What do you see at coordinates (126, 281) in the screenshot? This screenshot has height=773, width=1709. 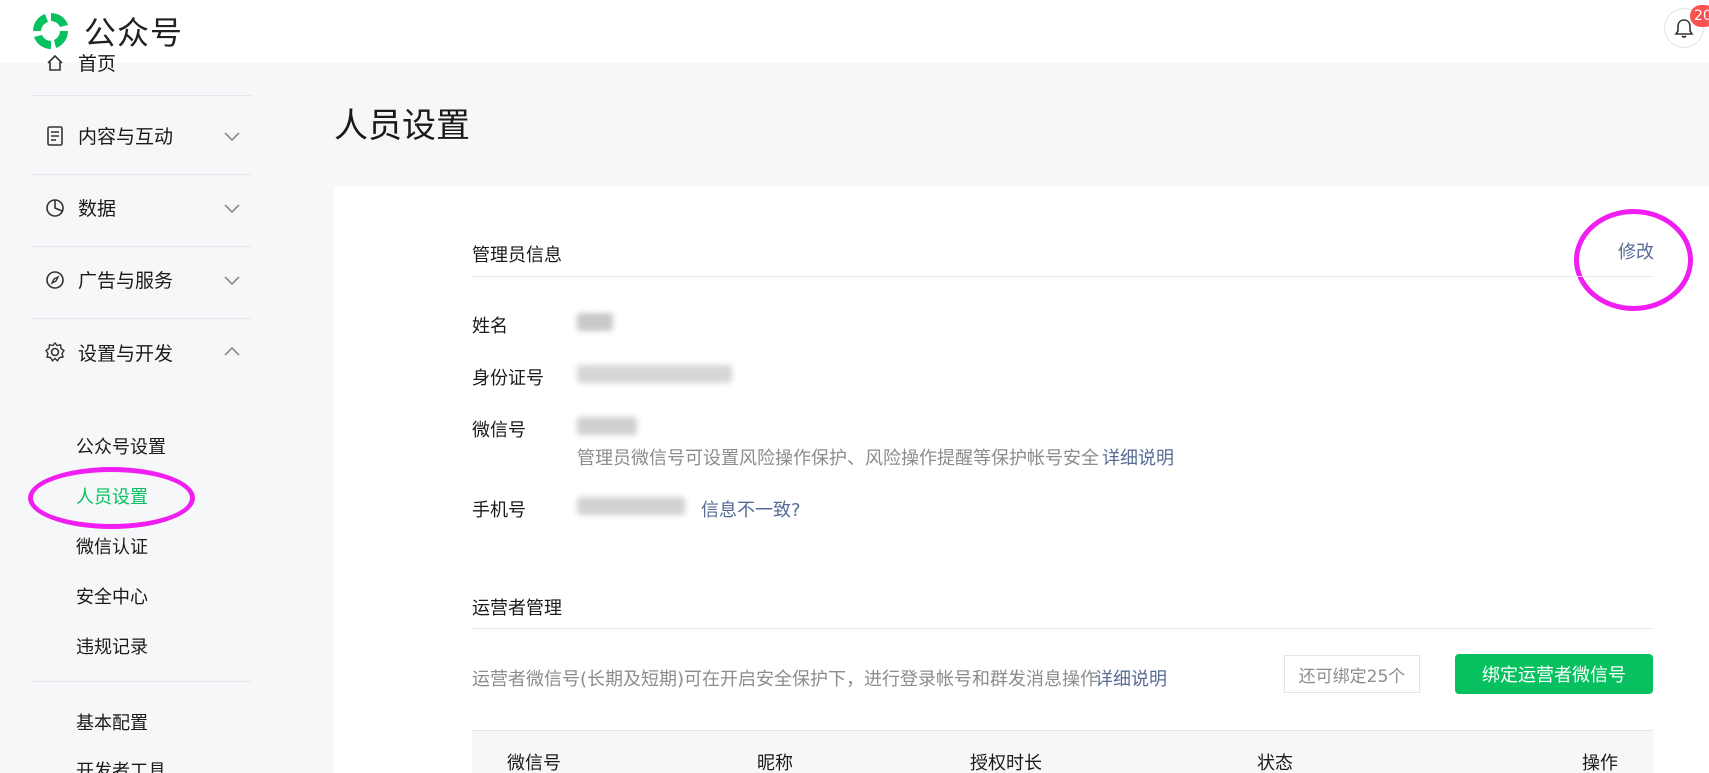 I see `sidebar-group-label: 广告与服务` at bounding box center [126, 281].